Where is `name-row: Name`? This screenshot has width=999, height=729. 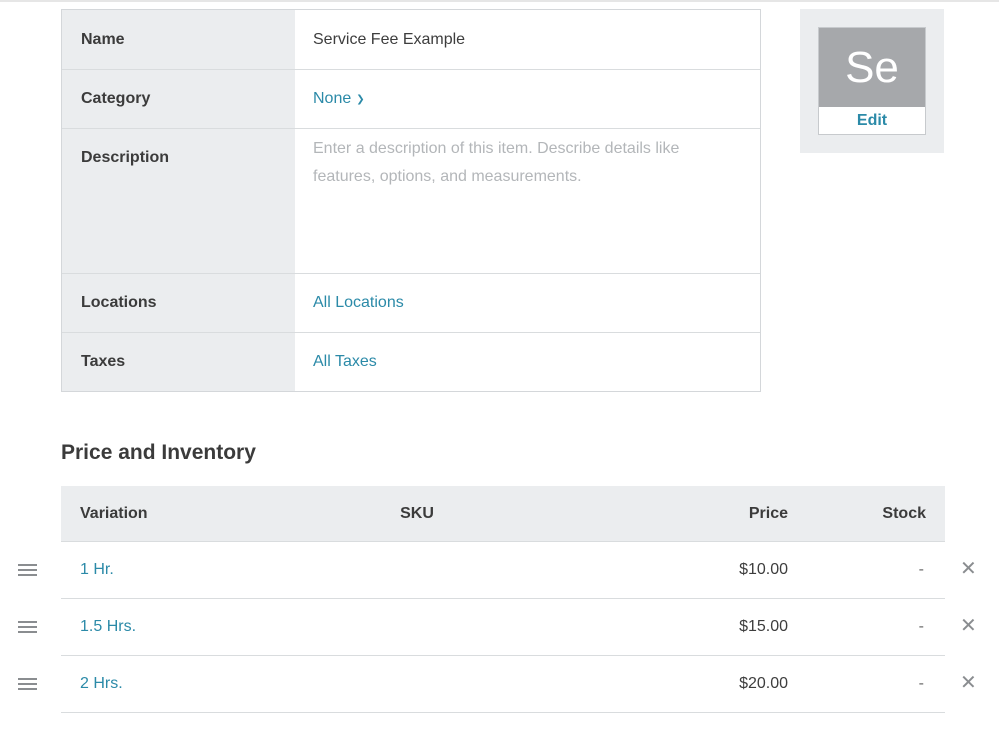 name-row: Name is located at coordinates (411, 39).